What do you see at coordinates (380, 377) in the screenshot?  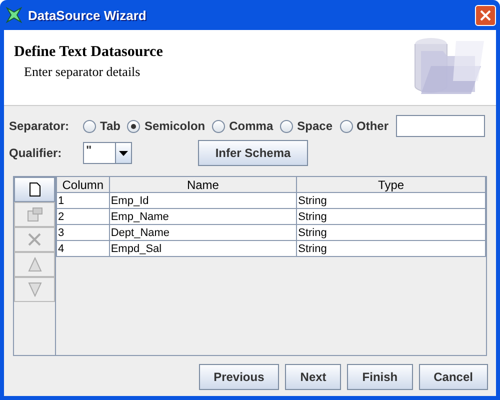 I see `wizard-button: Finish` at bounding box center [380, 377].